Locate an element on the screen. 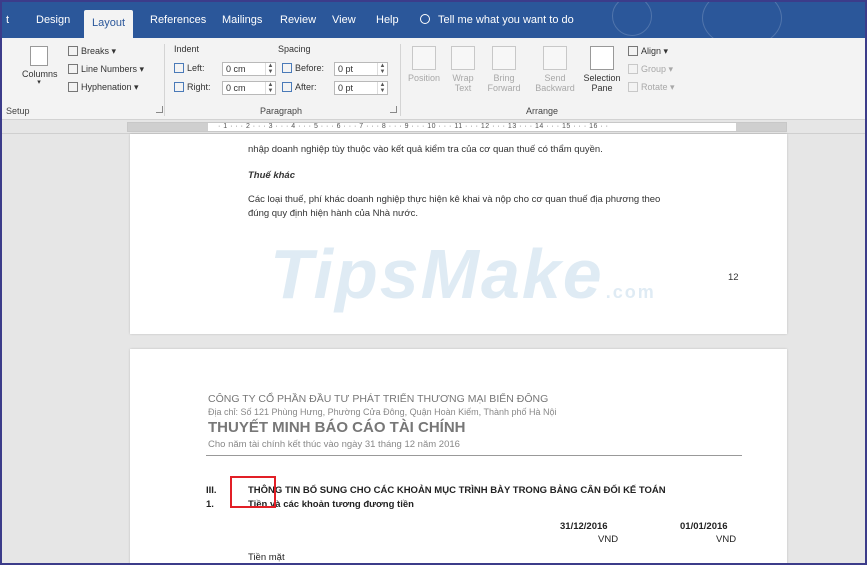 The width and height of the screenshot is (867, 565). tell-me-box: Tell me what you want to do is located at coordinates (497, 20).